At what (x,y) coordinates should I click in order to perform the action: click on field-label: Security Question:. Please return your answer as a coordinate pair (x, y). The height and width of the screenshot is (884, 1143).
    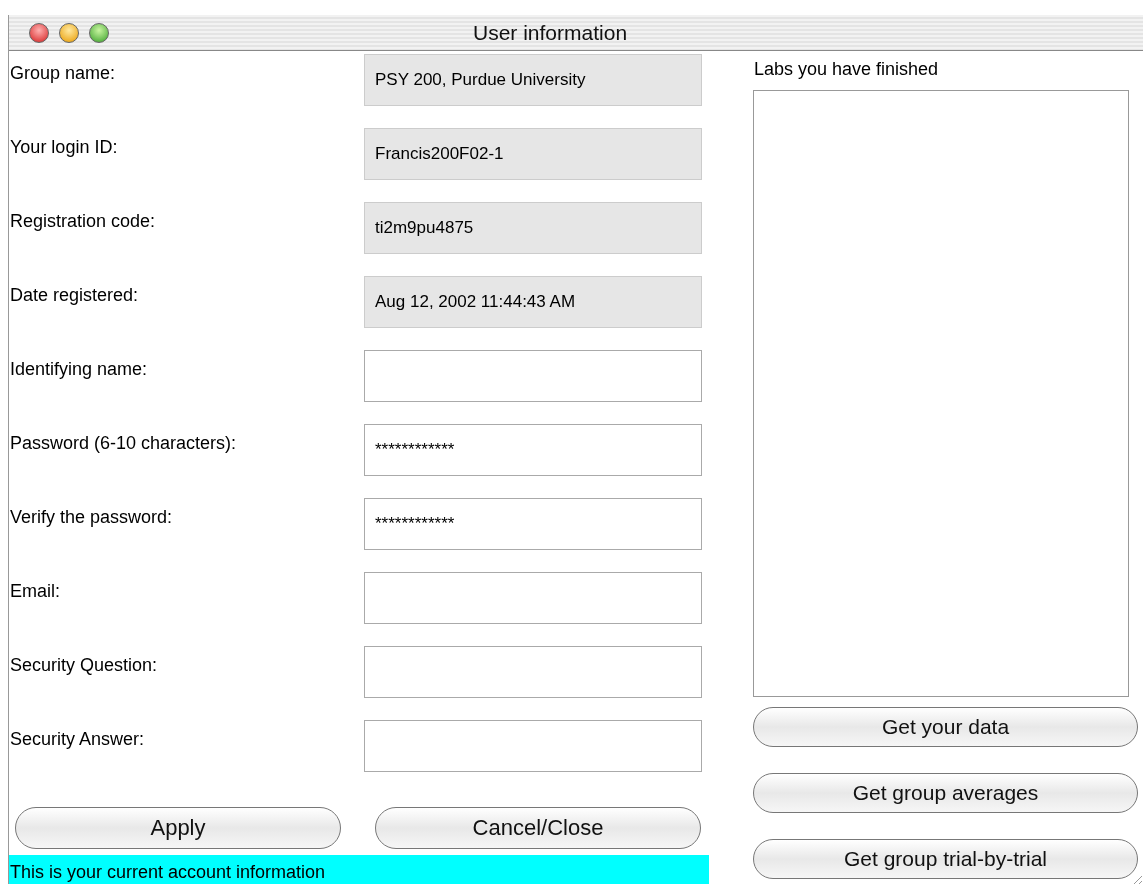
    Looking at the image, I should click on (84, 665).